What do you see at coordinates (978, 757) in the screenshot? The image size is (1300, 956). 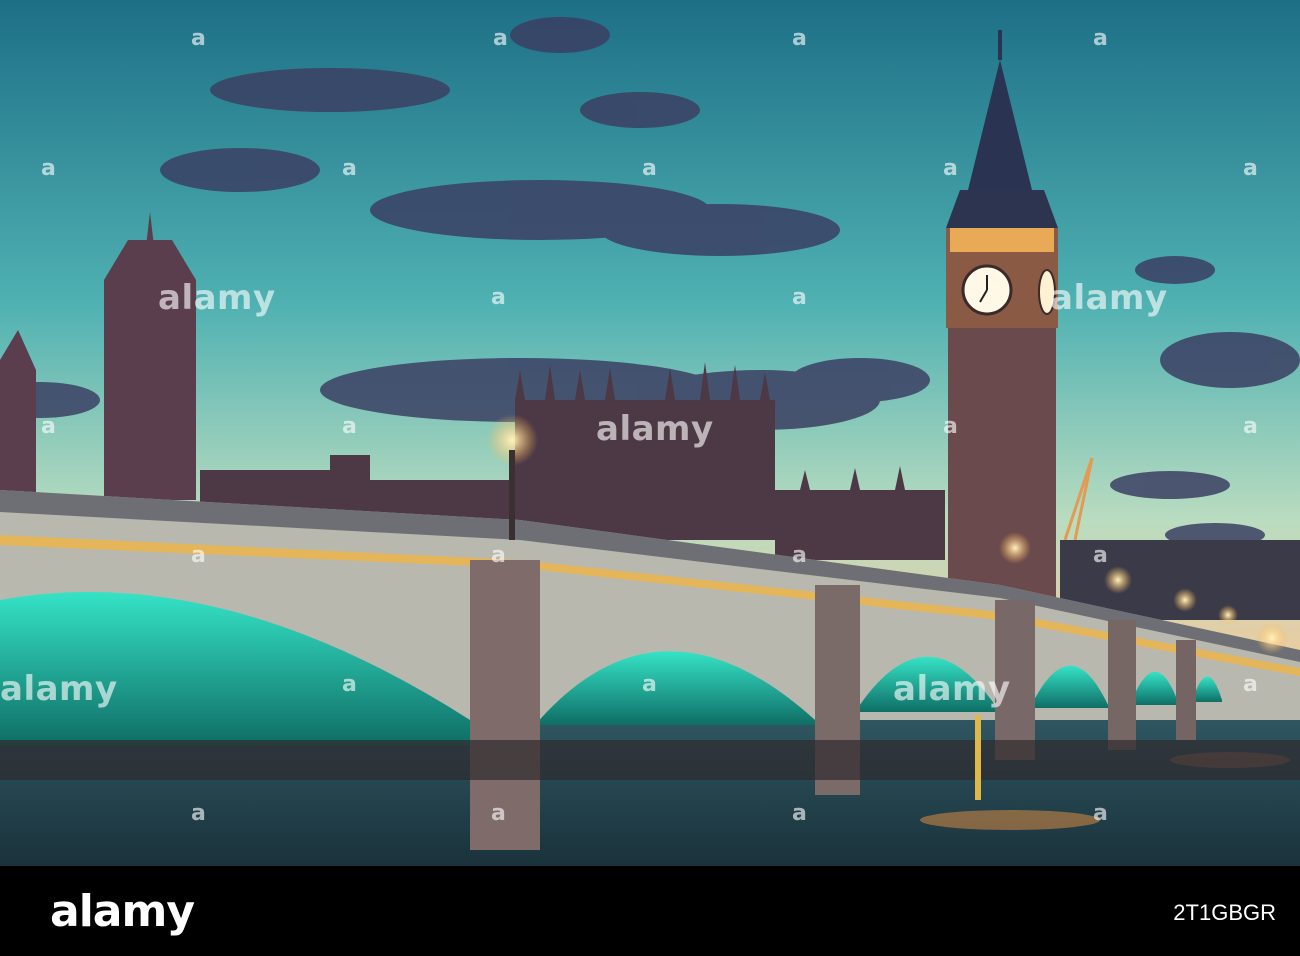 I see `marker-post` at bounding box center [978, 757].